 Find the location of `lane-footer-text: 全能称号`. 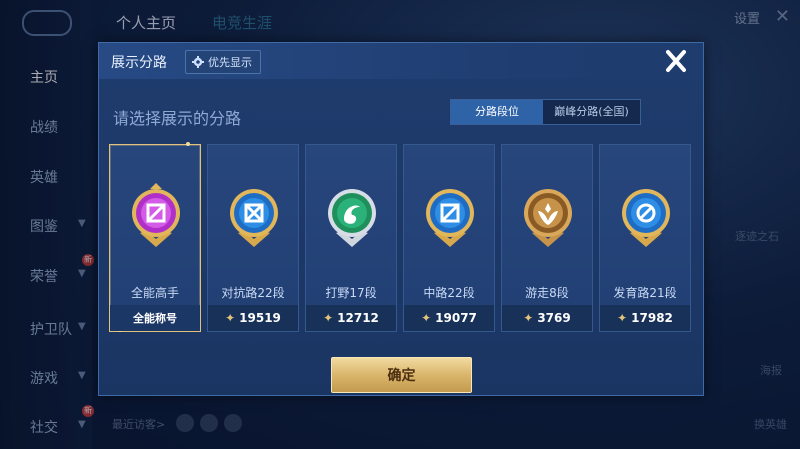

lane-footer-text: 全能称号 is located at coordinates (155, 318).